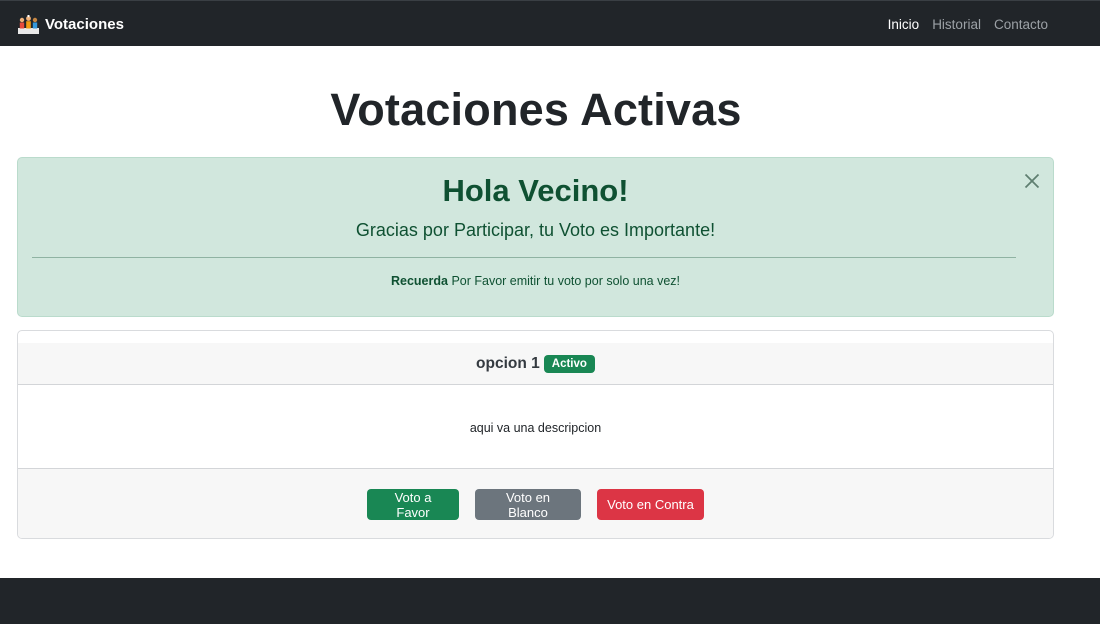  What do you see at coordinates (956, 24) in the screenshot?
I see `nav-link-historial: Historial` at bounding box center [956, 24].